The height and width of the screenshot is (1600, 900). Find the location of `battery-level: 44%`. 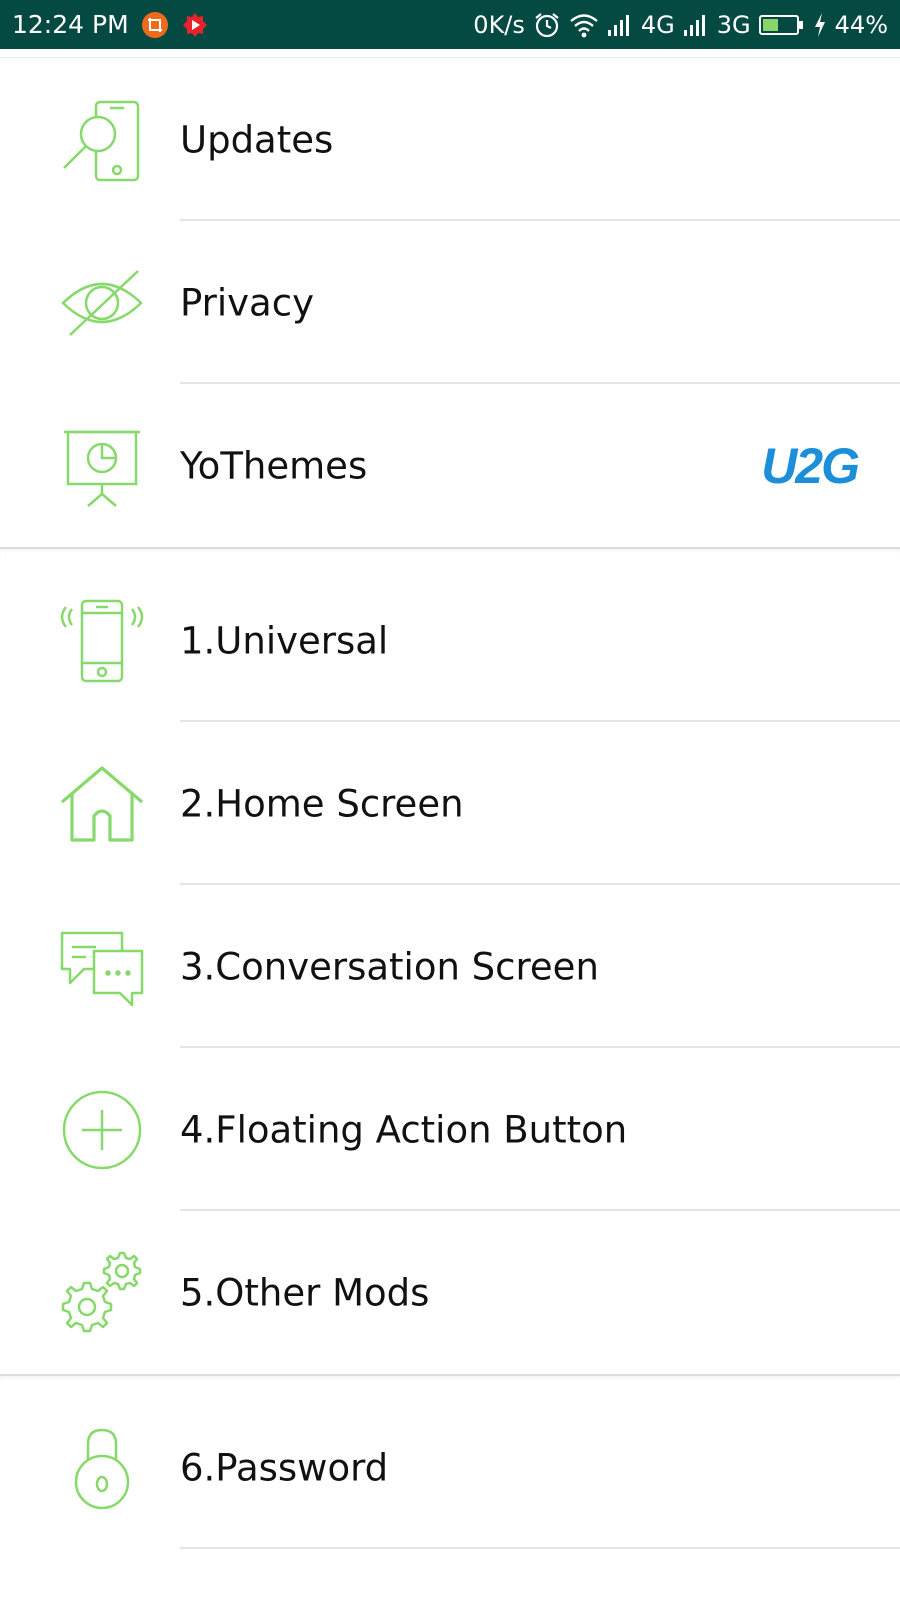

battery-level: 44% is located at coordinates (861, 24).